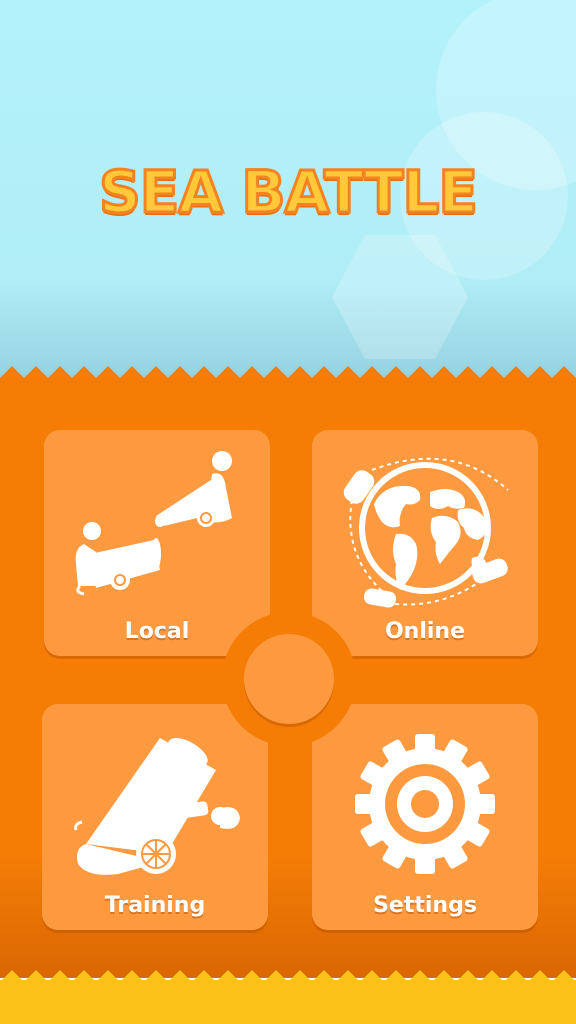  I want to click on local-button: Local, so click(157, 543).